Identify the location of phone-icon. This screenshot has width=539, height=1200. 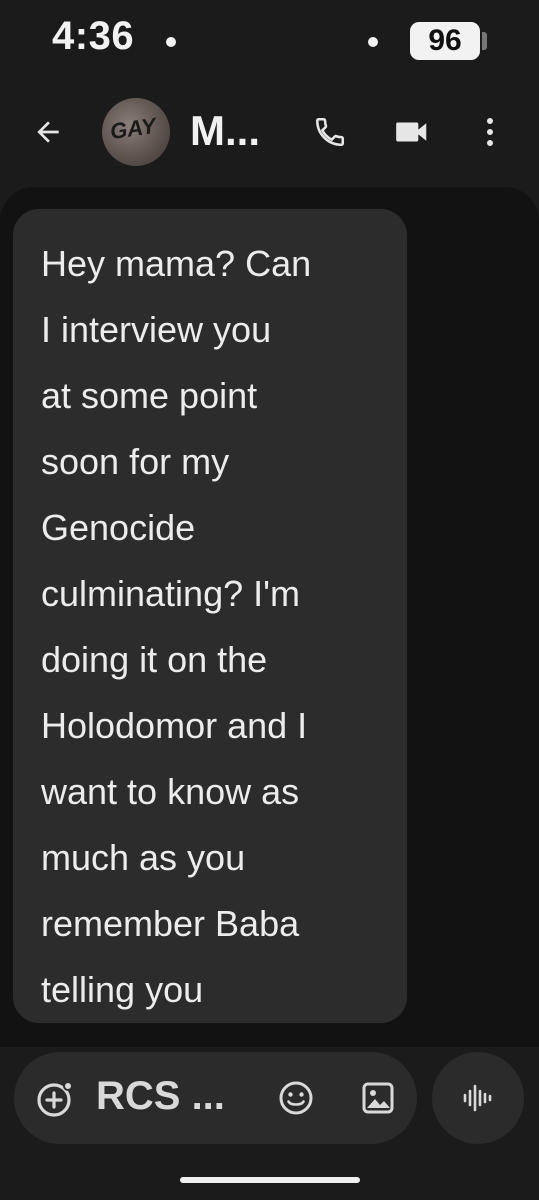
(330, 132).